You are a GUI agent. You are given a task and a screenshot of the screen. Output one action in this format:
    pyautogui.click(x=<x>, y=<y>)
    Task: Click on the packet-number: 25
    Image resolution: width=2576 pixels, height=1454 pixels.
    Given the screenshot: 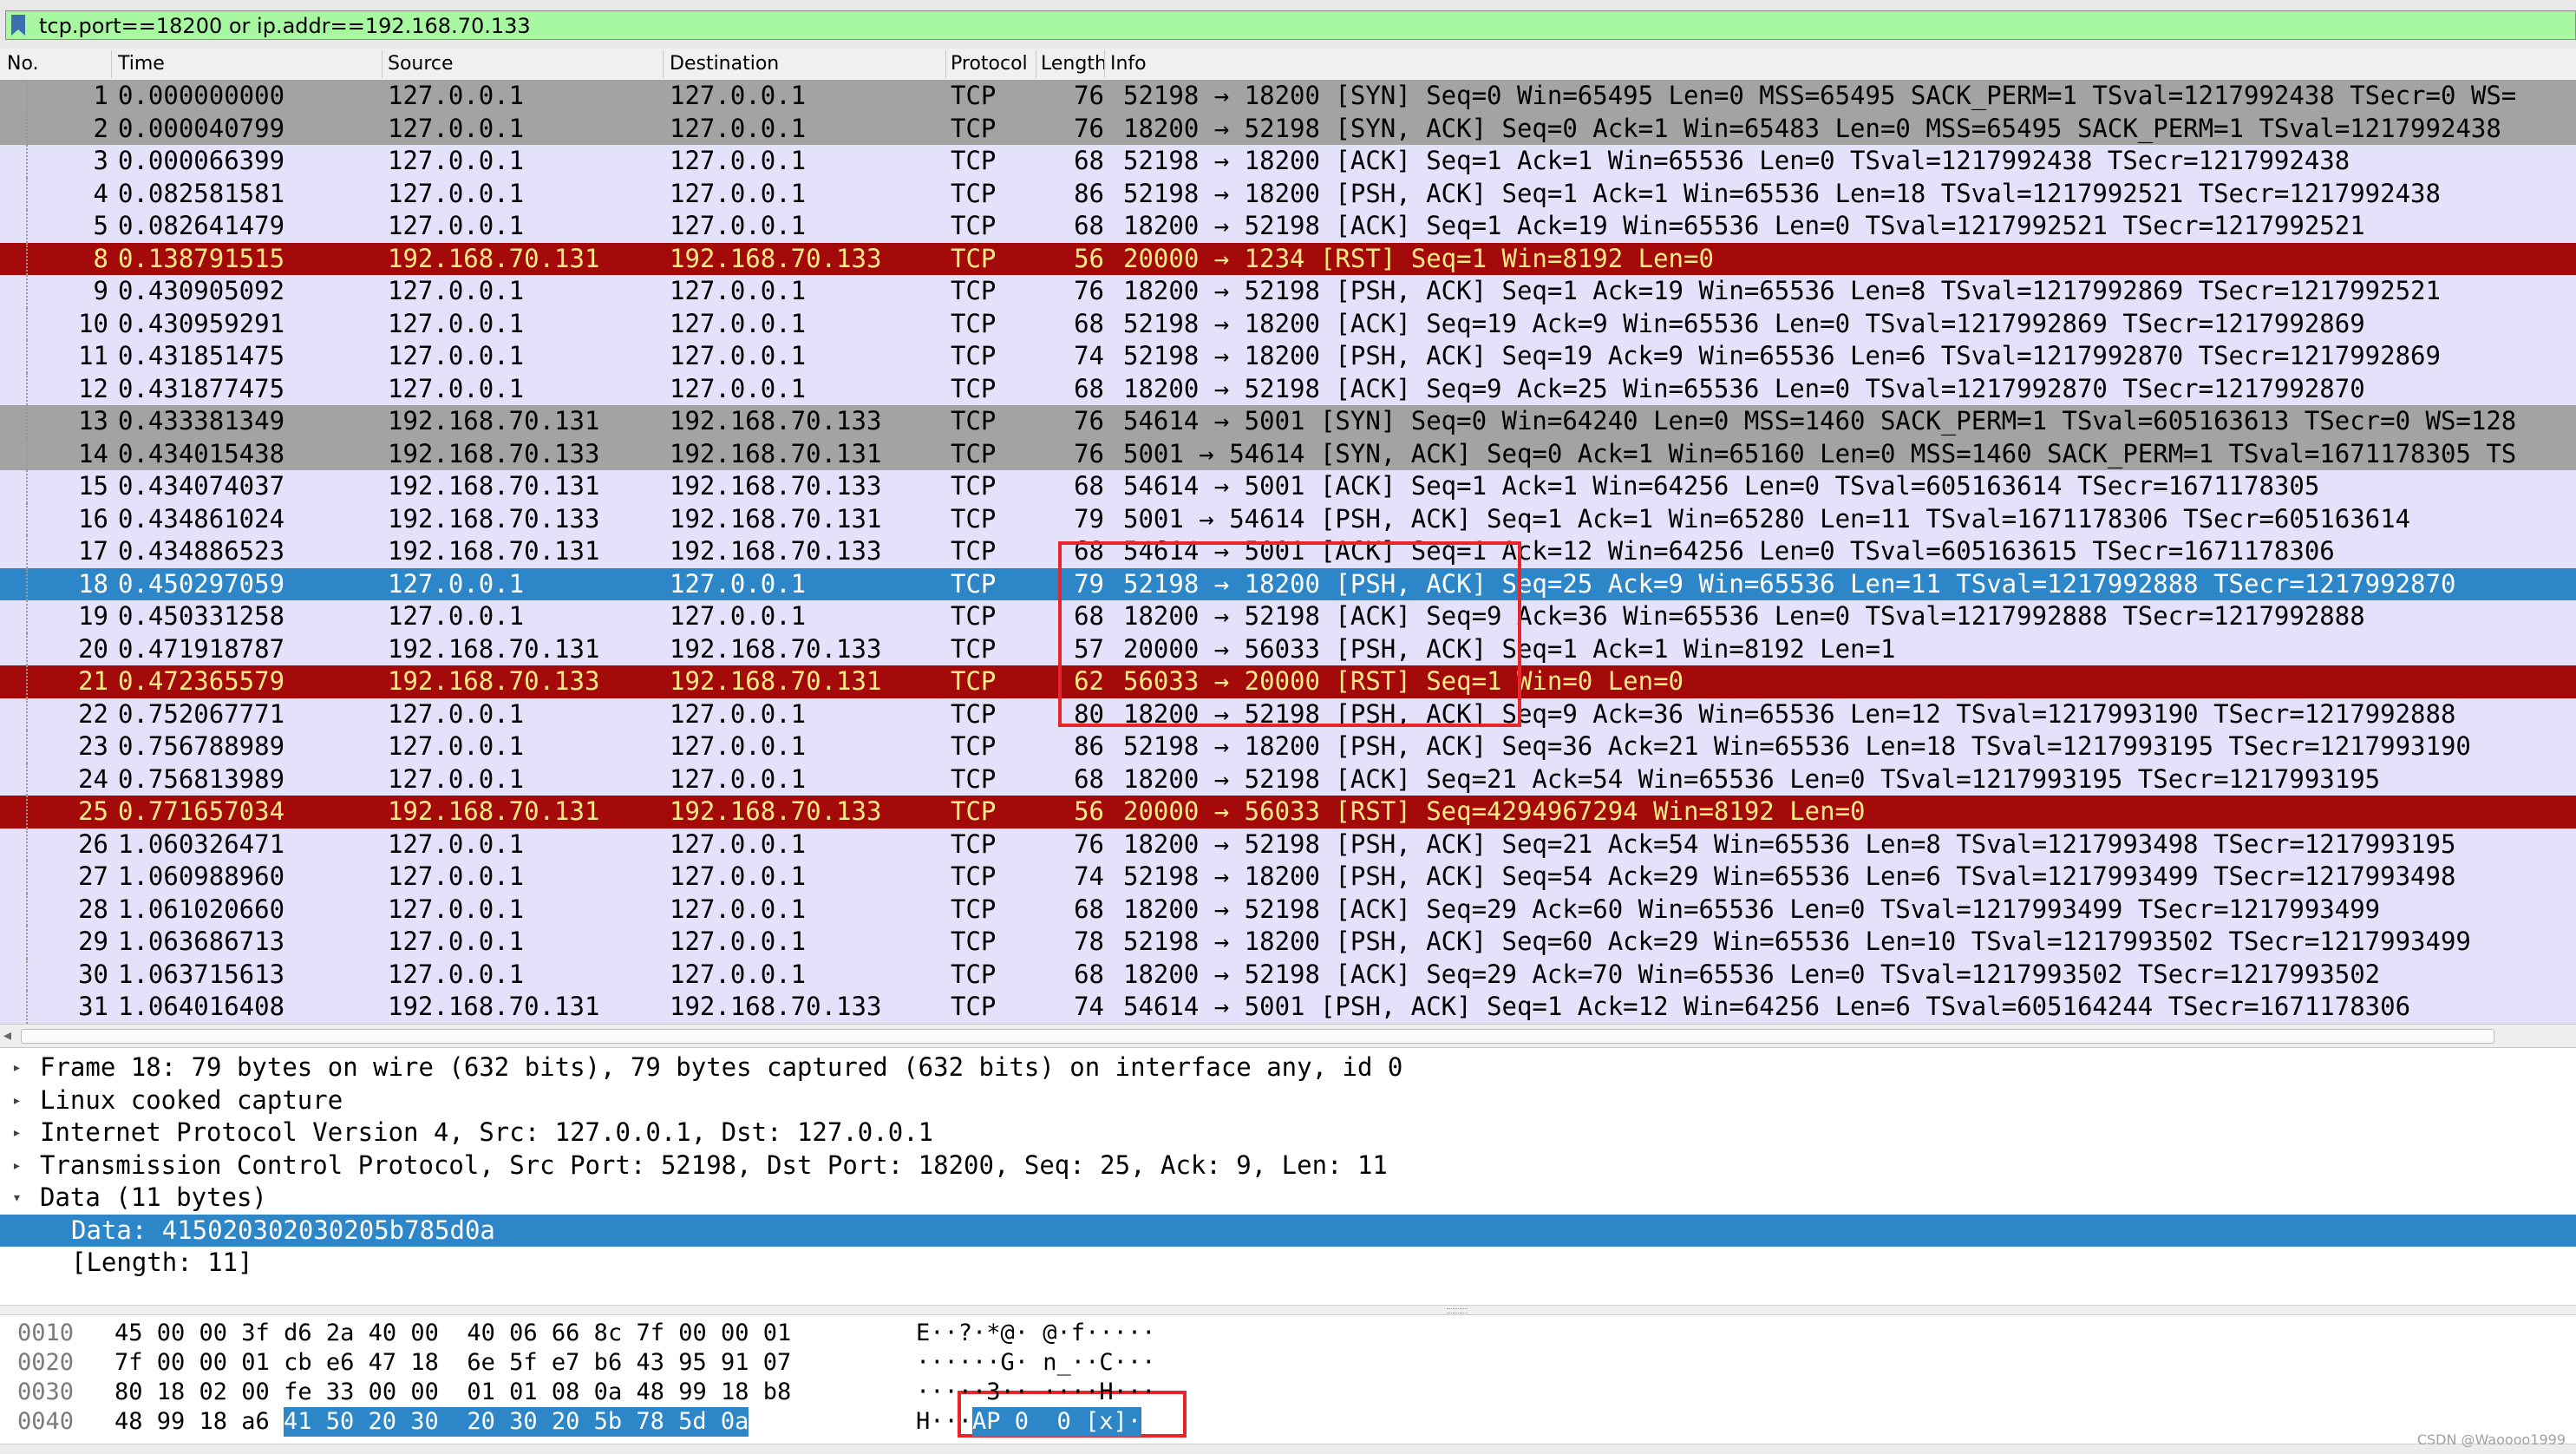 What is the action you would take?
    pyautogui.click(x=93, y=811)
    